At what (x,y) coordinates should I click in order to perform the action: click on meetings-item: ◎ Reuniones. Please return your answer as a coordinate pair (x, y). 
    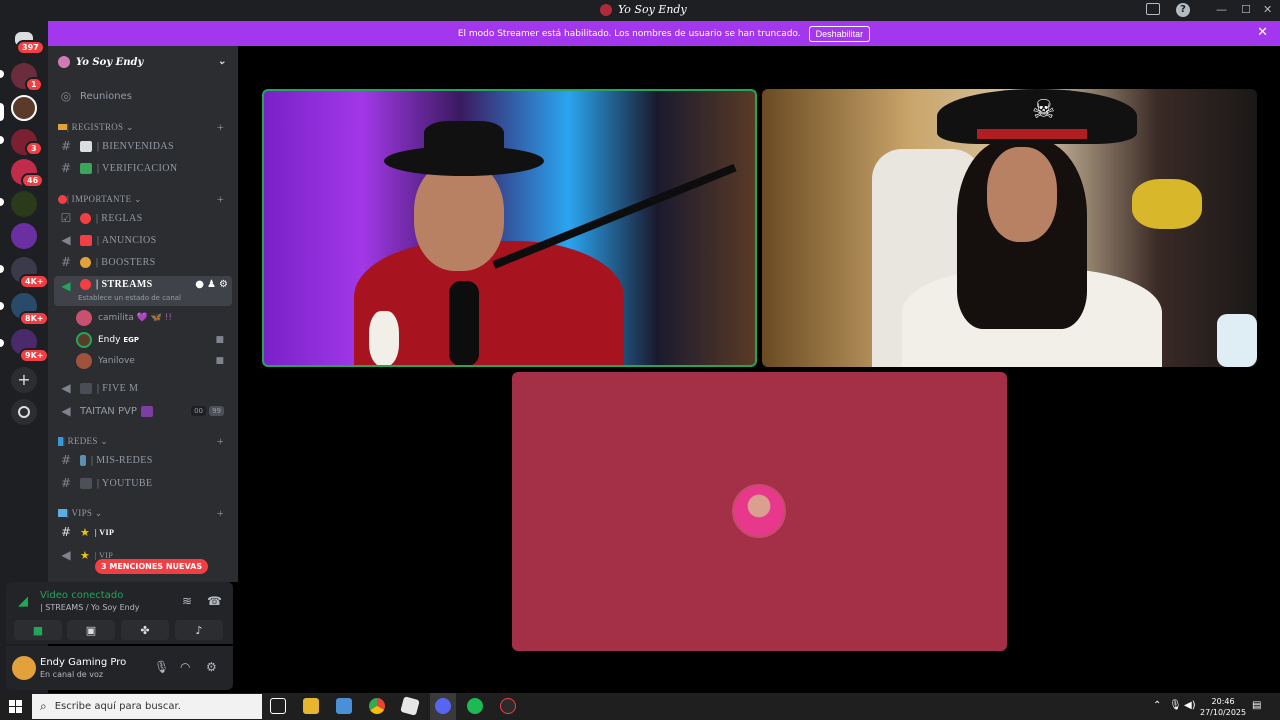
    Looking at the image, I should click on (143, 96).